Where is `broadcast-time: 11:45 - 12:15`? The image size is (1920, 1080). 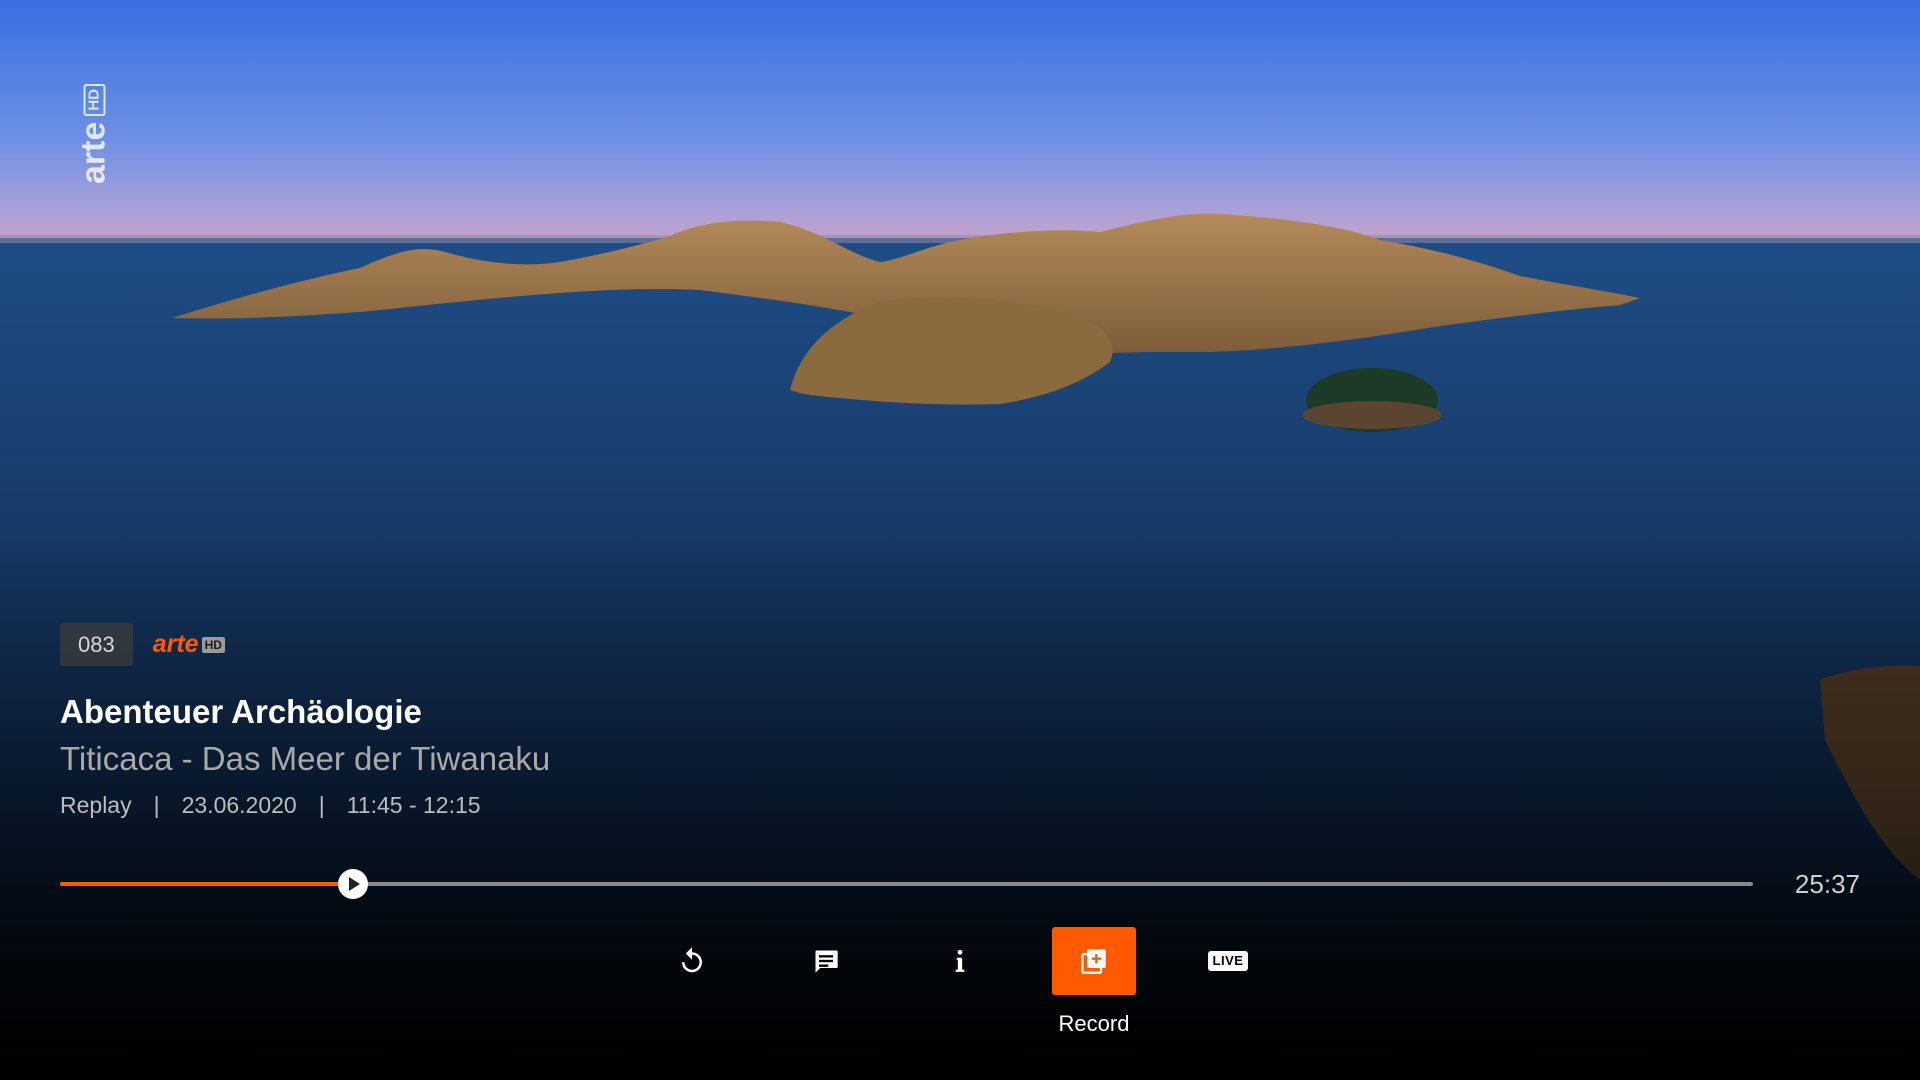 broadcast-time: 11:45 - 12:15 is located at coordinates (413, 805).